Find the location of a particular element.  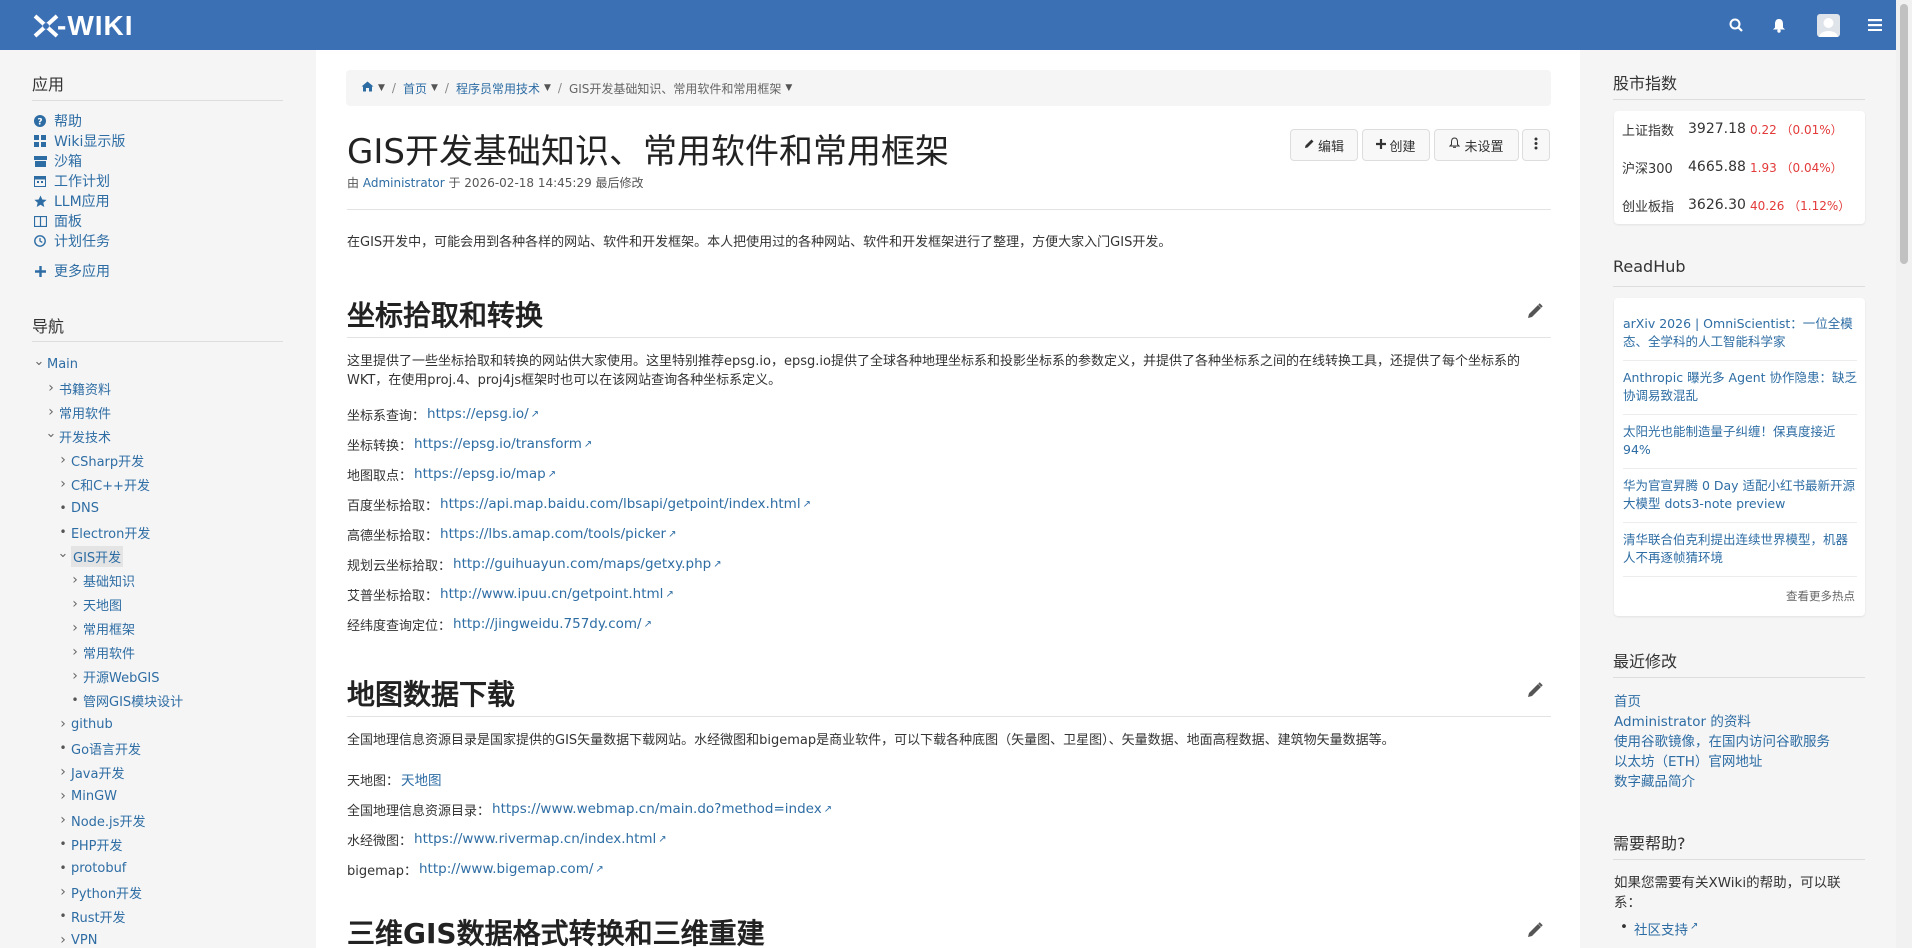

meta-author-link: Administrator is located at coordinates (404, 183).